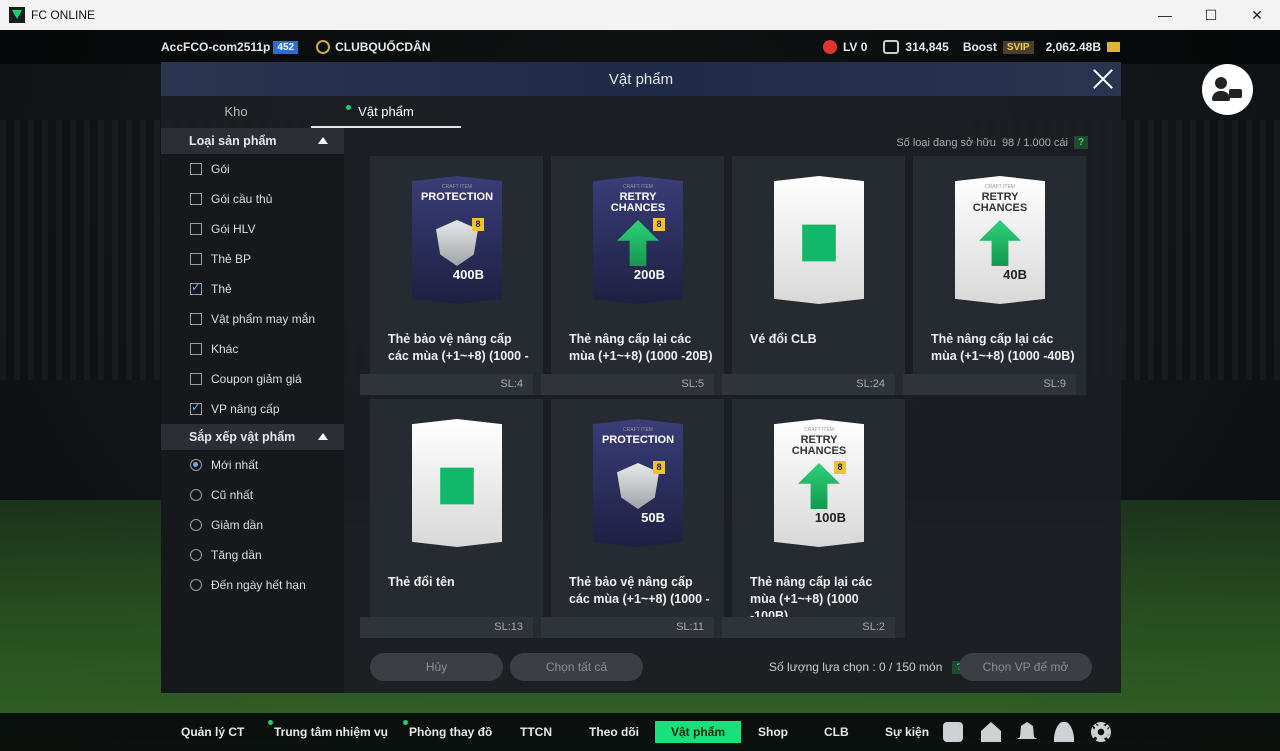 Image resolution: width=1280 pixels, height=751 pixels. Describe the element at coordinates (1257, 15) in the screenshot. I see `close-window-button: ✕` at that location.